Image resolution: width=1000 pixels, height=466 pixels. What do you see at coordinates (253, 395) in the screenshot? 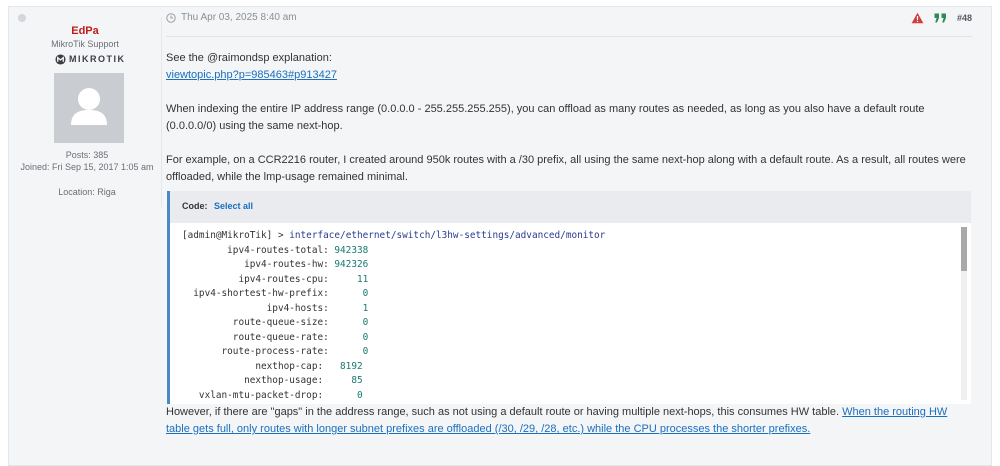
I see `code-key: vxlan-mtu-packet-drop:` at bounding box center [253, 395].